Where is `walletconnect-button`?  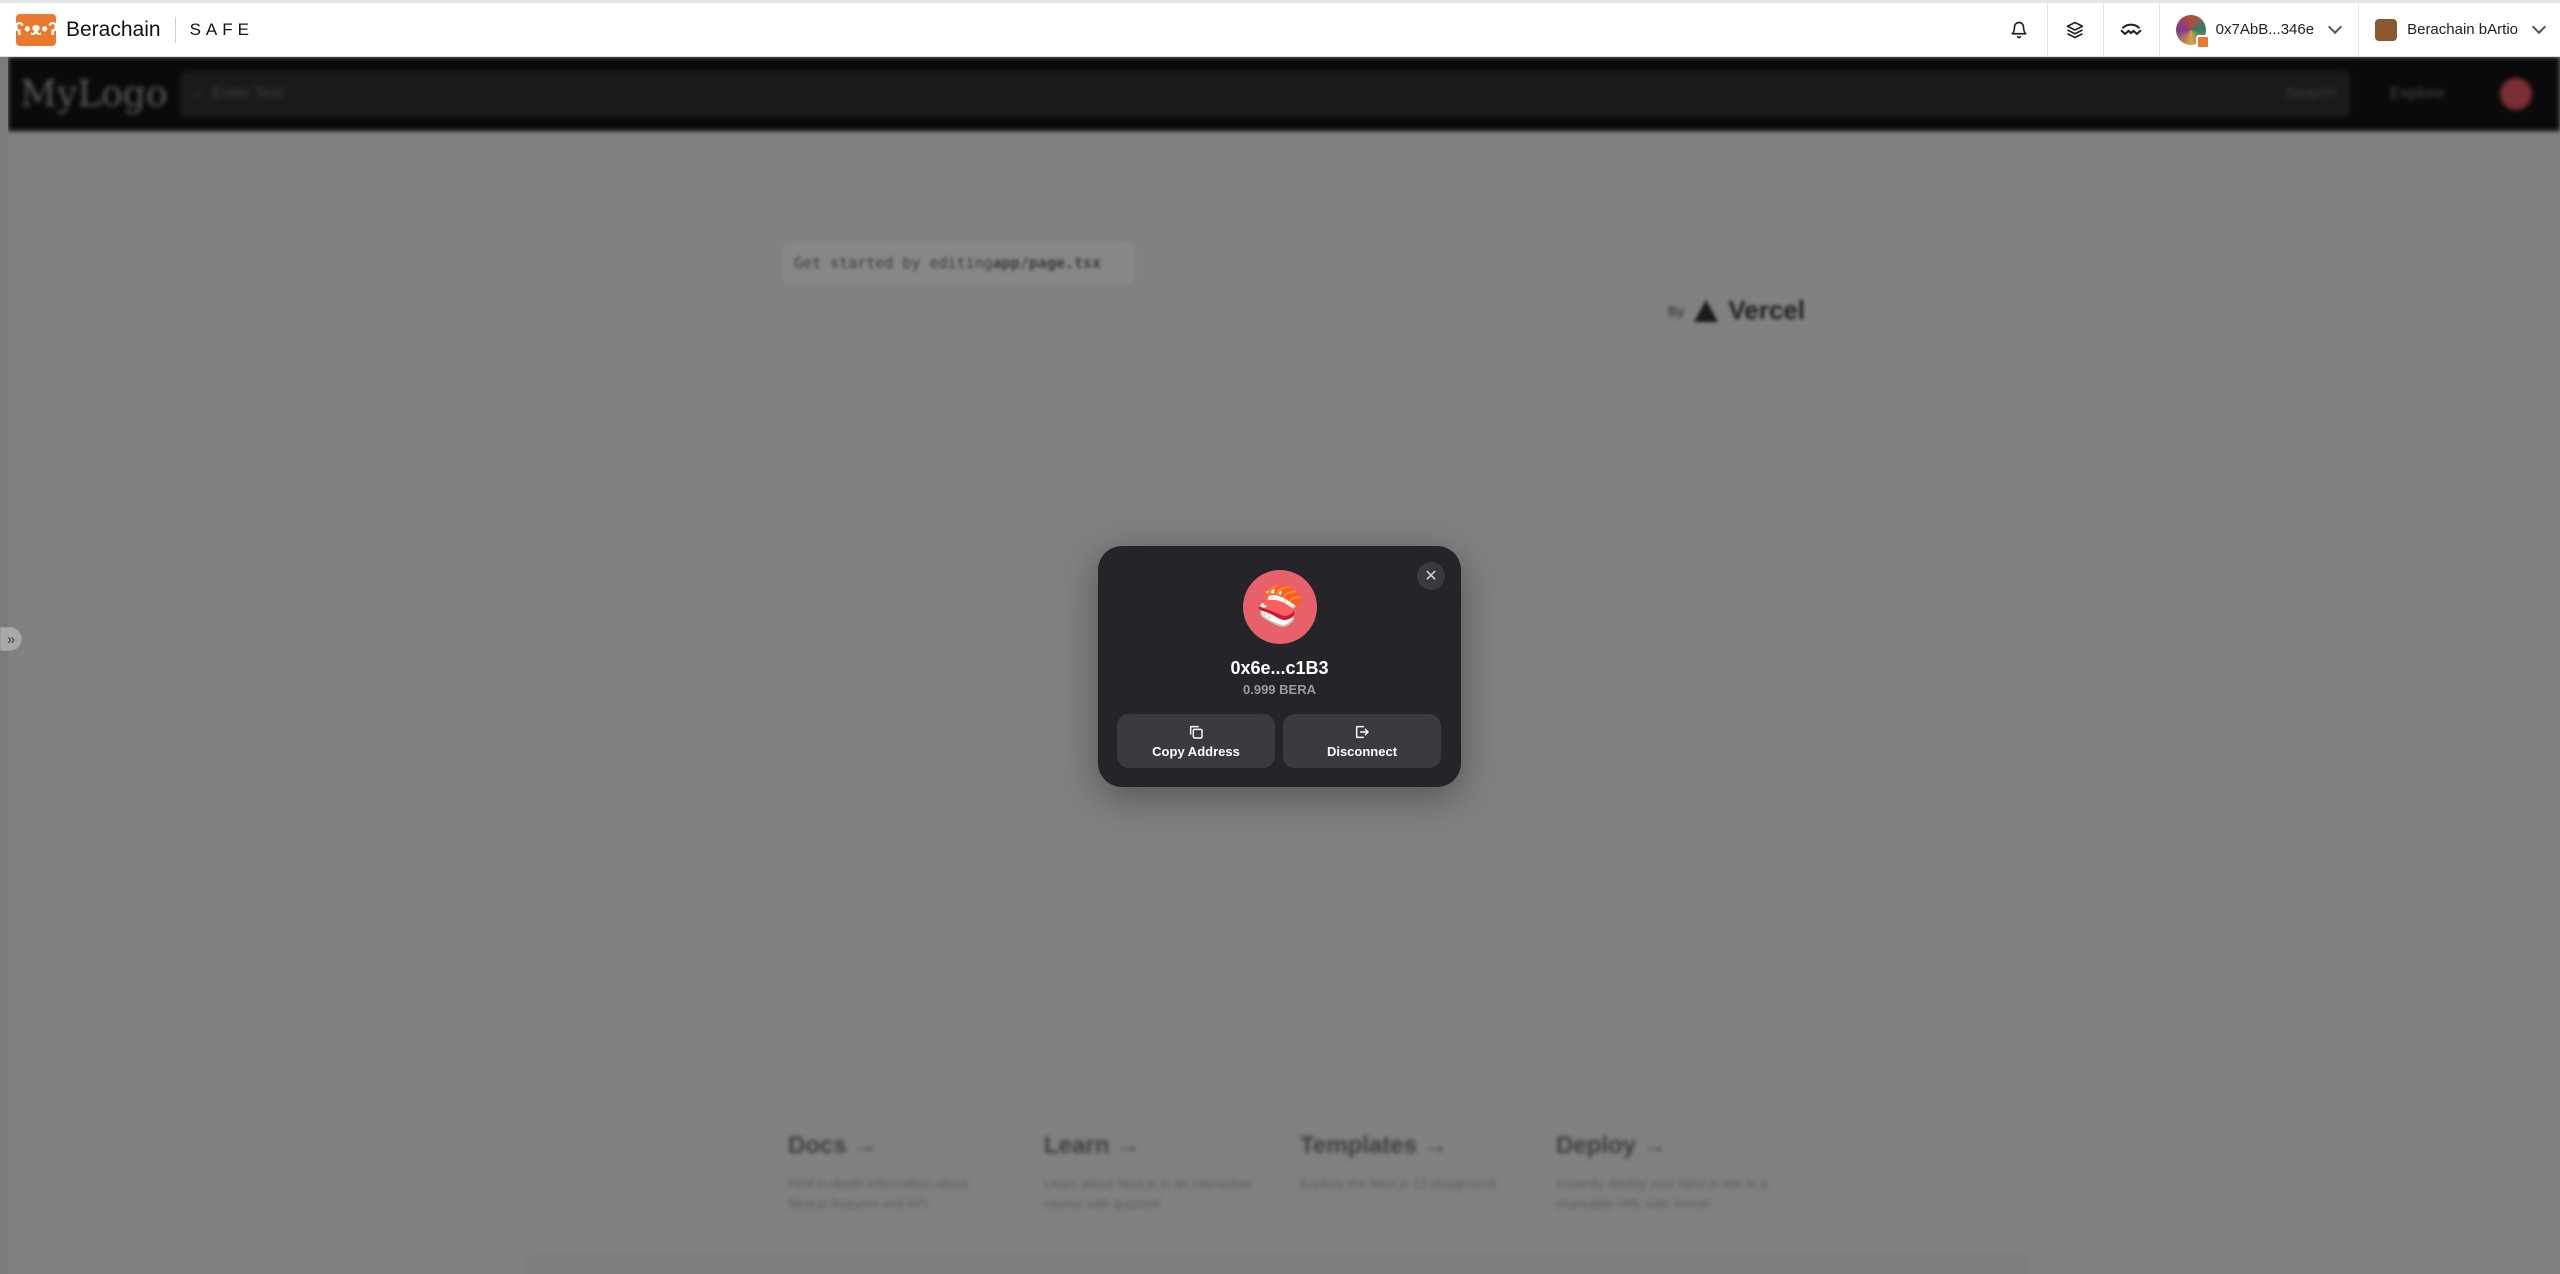
walletconnect-button is located at coordinates (2130, 29).